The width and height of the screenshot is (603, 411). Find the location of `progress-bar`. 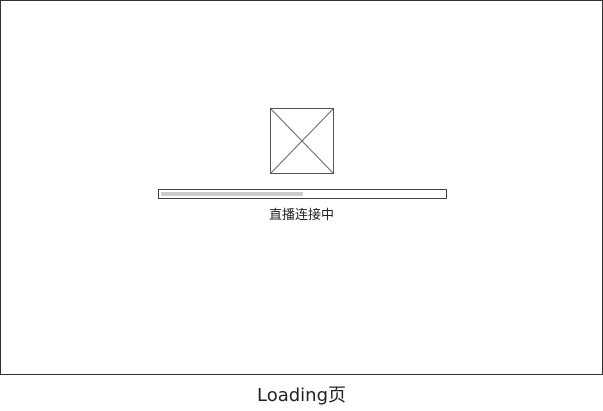

progress-bar is located at coordinates (302, 194).